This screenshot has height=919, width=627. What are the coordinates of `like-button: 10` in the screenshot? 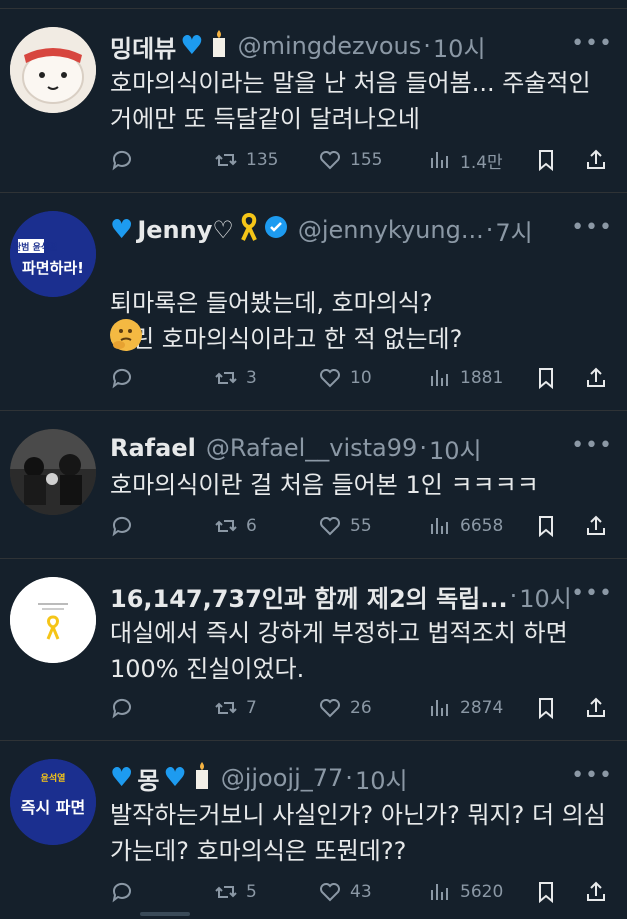 It's located at (345, 378).